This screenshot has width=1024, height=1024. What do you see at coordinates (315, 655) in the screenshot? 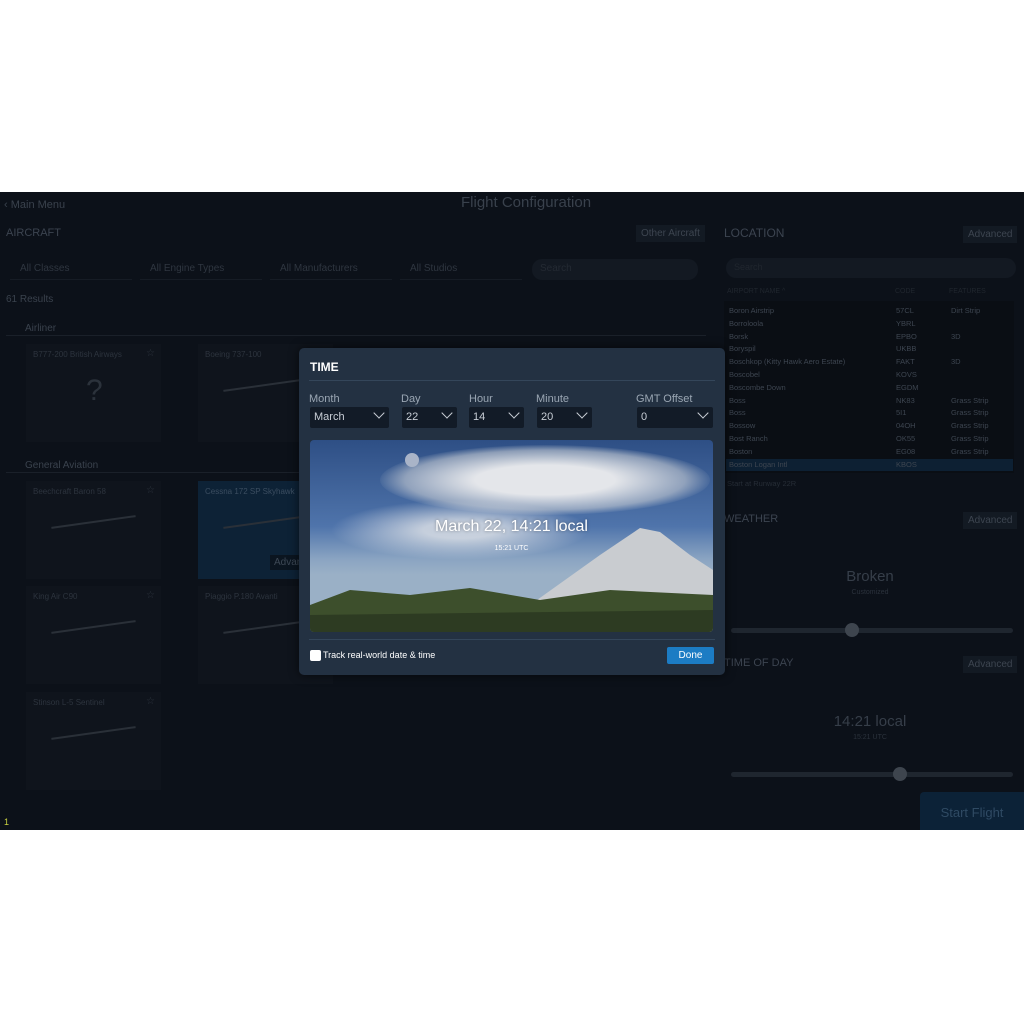
I see `track-realworld-checkbox` at bounding box center [315, 655].